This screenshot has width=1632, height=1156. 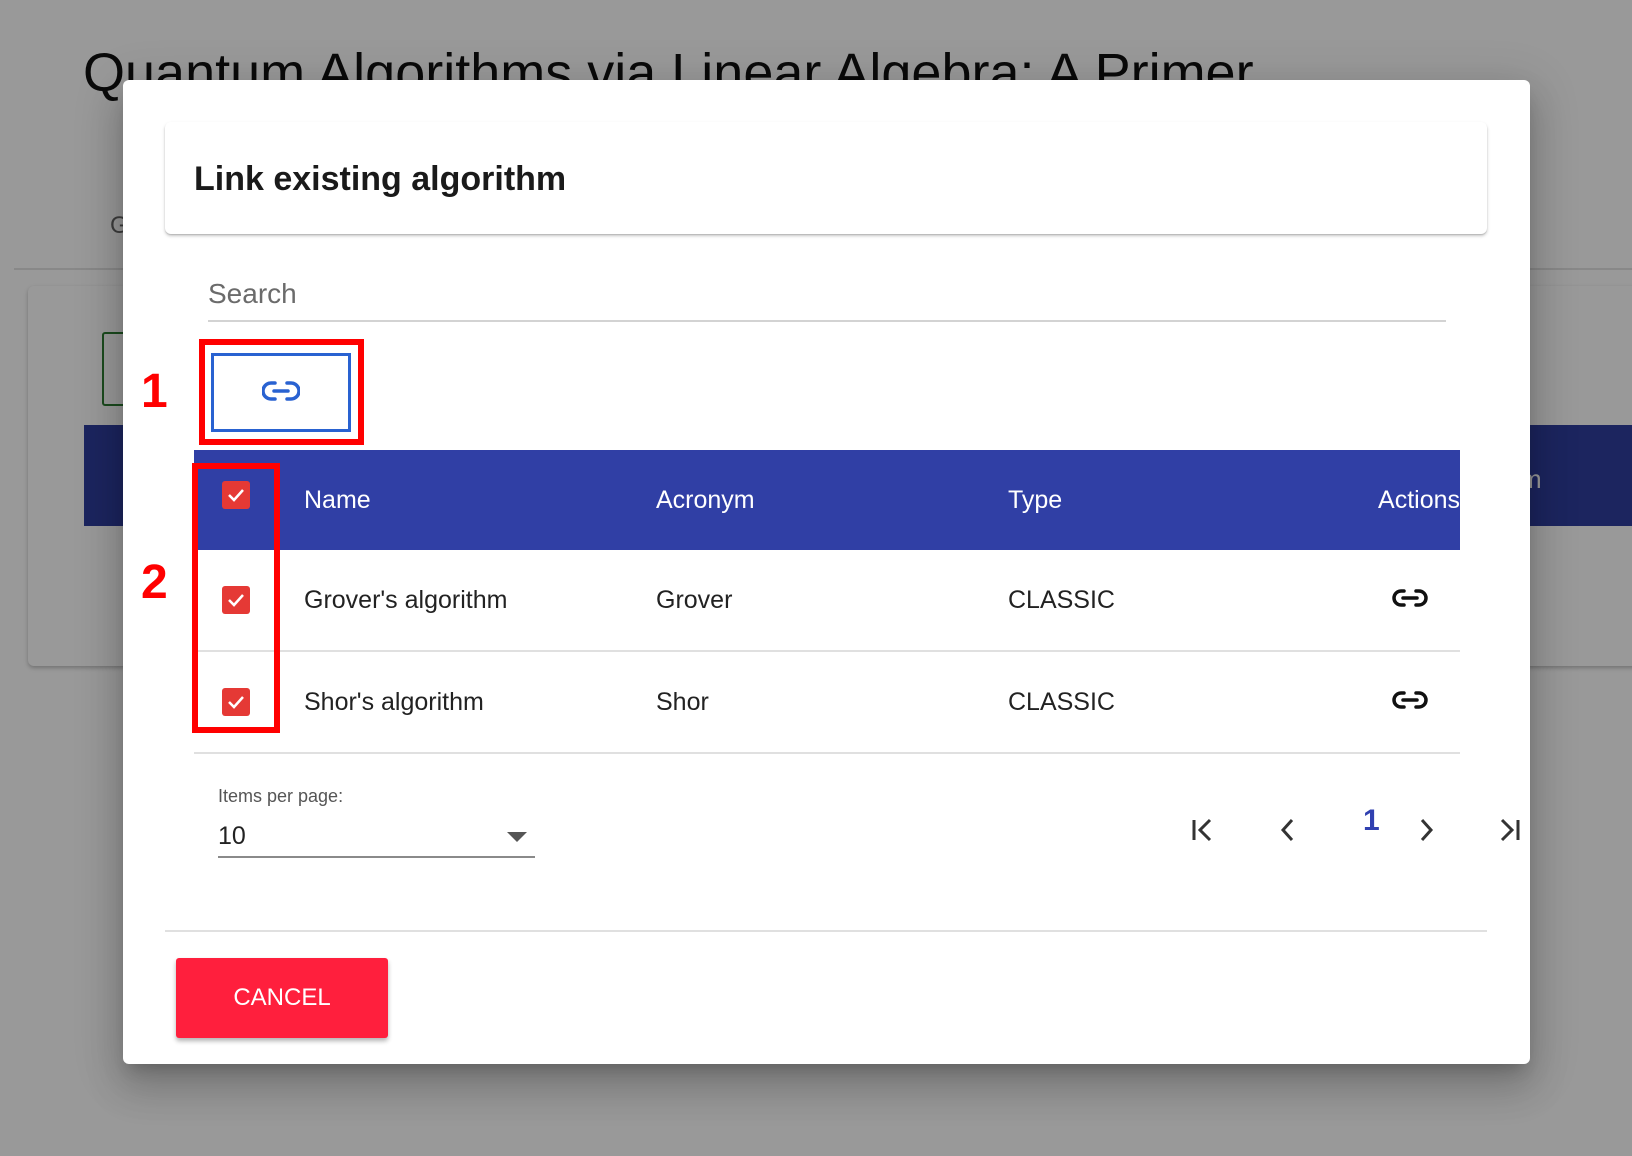 I want to click on chevron-right-icon, so click(x=1427, y=830).